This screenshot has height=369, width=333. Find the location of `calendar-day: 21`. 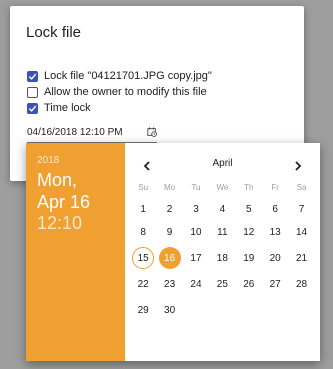

calendar-day: 21 is located at coordinates (301, 258).